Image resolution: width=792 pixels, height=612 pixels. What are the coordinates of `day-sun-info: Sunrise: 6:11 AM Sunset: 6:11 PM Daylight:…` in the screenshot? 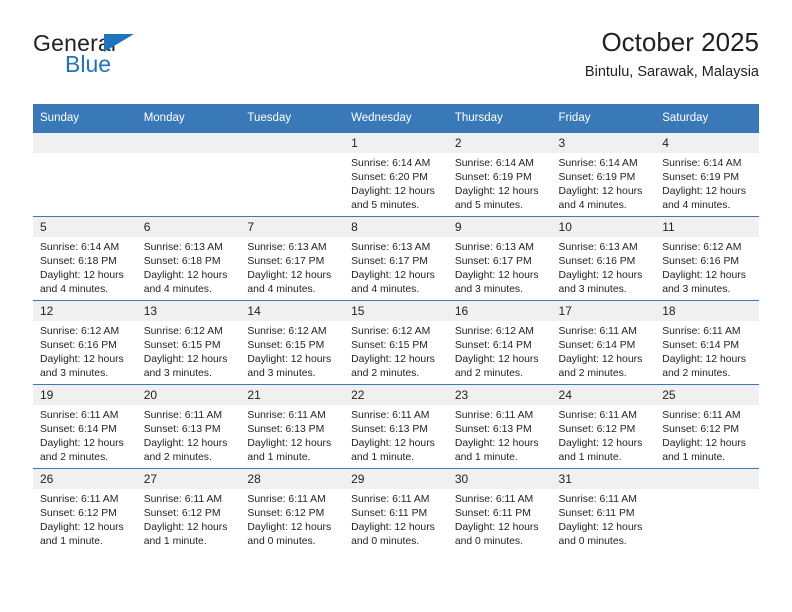 It's located at (396, 519).